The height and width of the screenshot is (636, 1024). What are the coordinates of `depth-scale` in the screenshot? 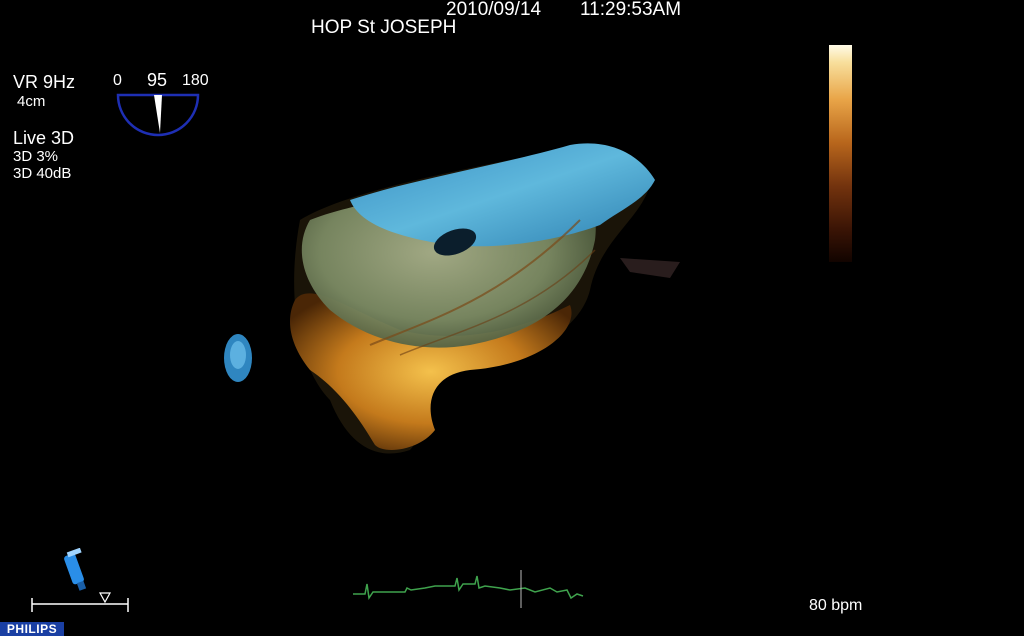 It's located at (80, 602).